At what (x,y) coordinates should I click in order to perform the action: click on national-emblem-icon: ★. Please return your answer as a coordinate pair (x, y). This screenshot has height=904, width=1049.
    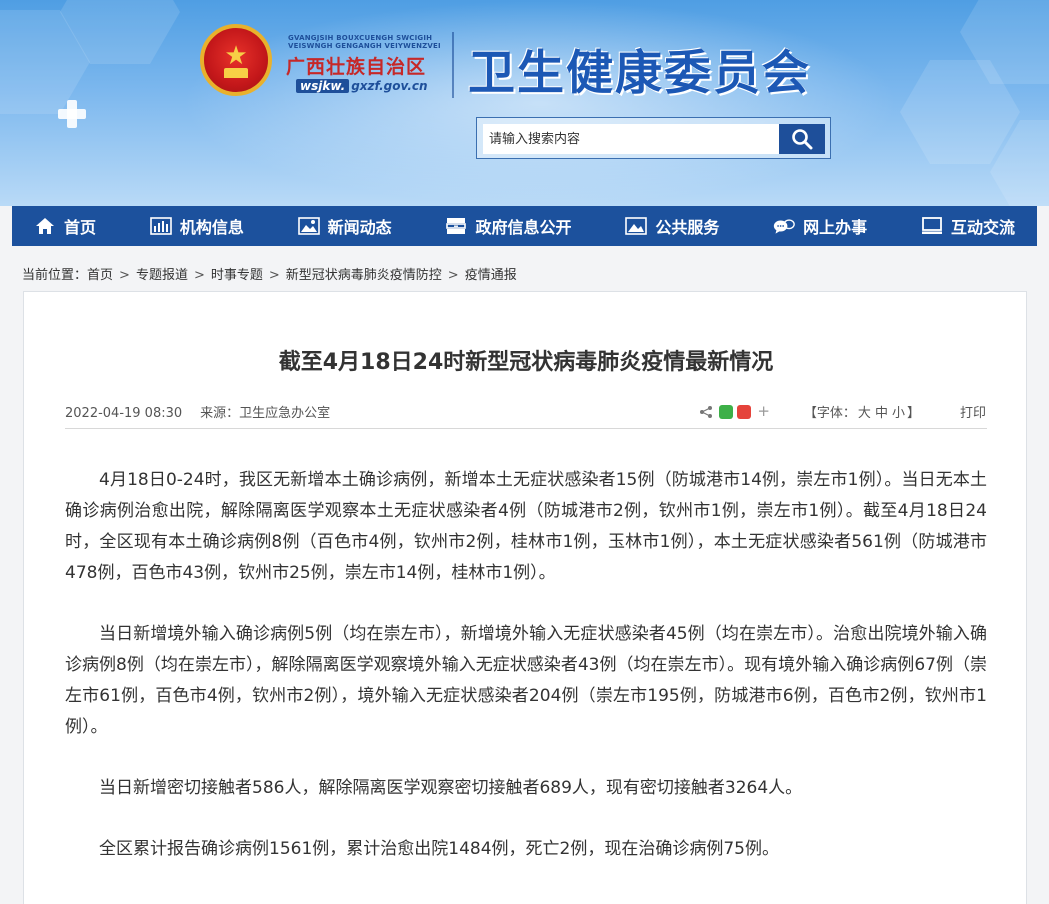
    Looking at the image, I should click on (236, 60).